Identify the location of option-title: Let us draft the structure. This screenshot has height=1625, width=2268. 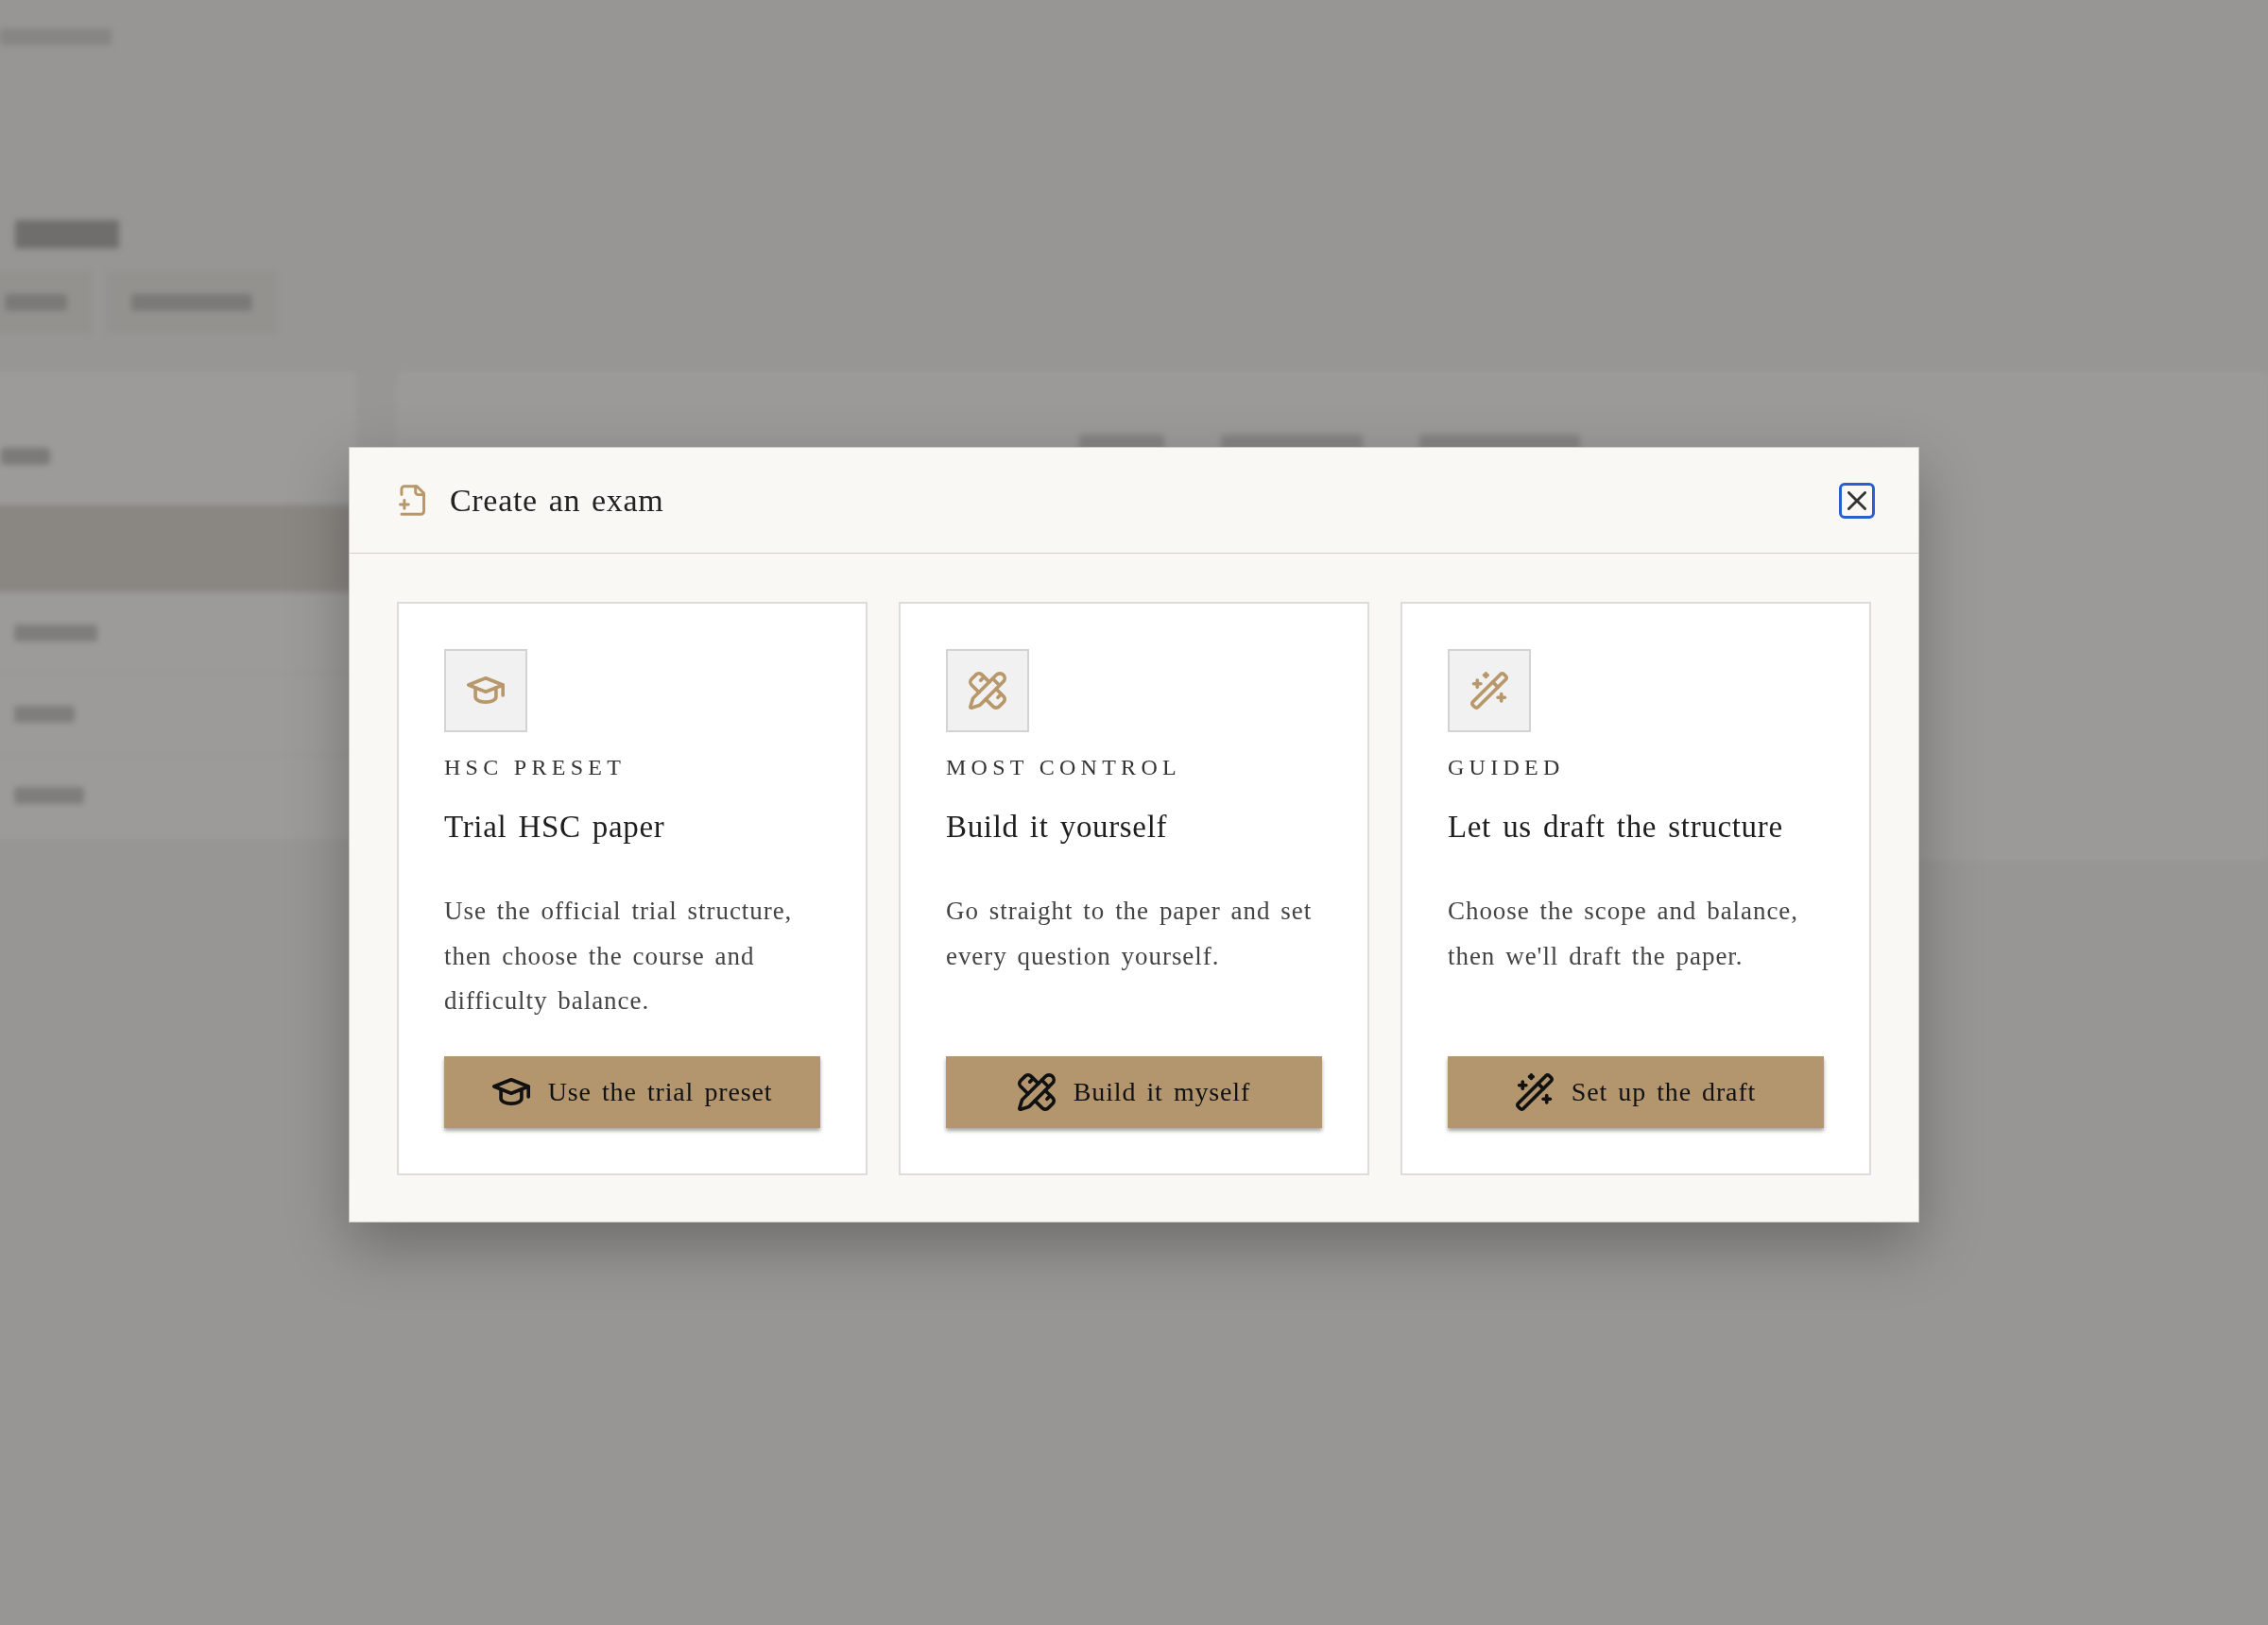
(1615, 827).